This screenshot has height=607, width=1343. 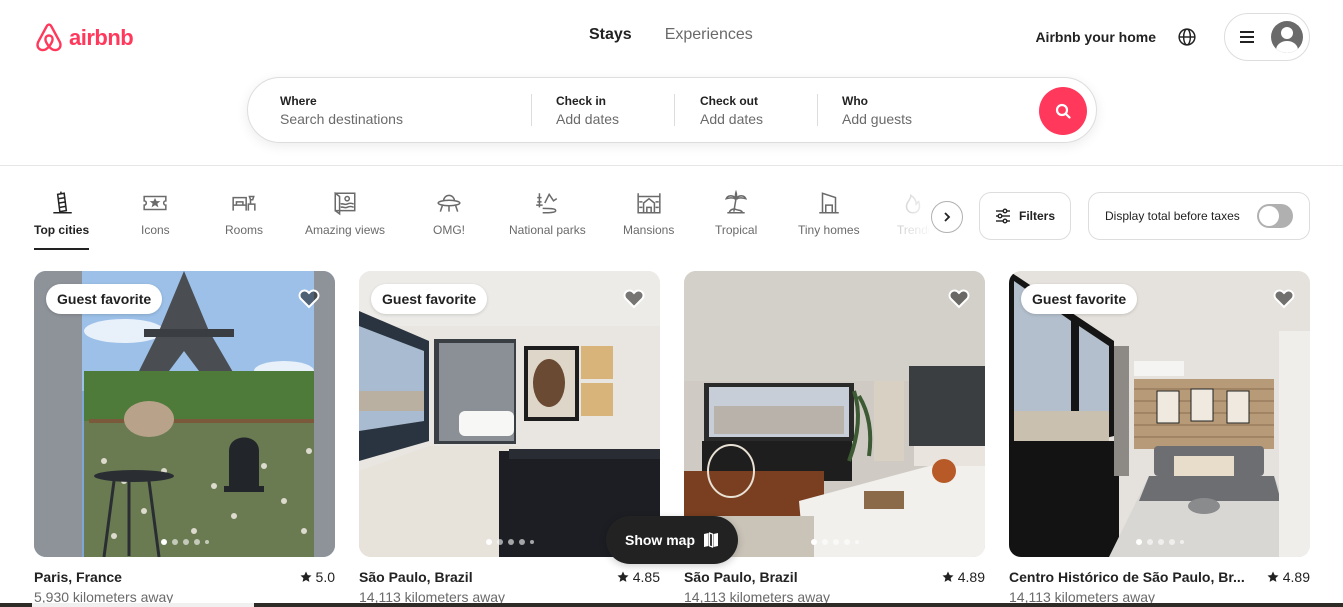 I want to click on display-total-toggle-container: Display total before taxes, so click(x=1199, y=216).